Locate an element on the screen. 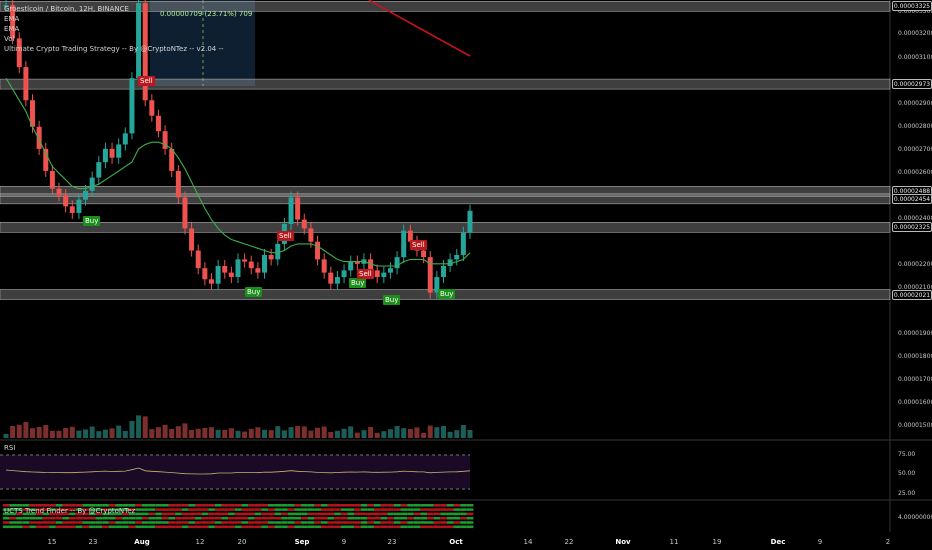 This screenshot has width=932, height=550. time-tick-label: 15 is located at coordinates (52, 542).